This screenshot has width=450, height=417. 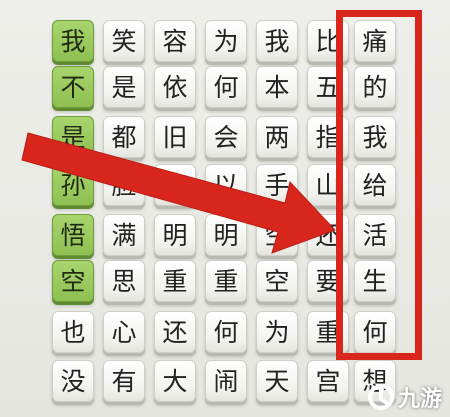 I want to click on char-tile: 孙, so click(x=73, y=185).